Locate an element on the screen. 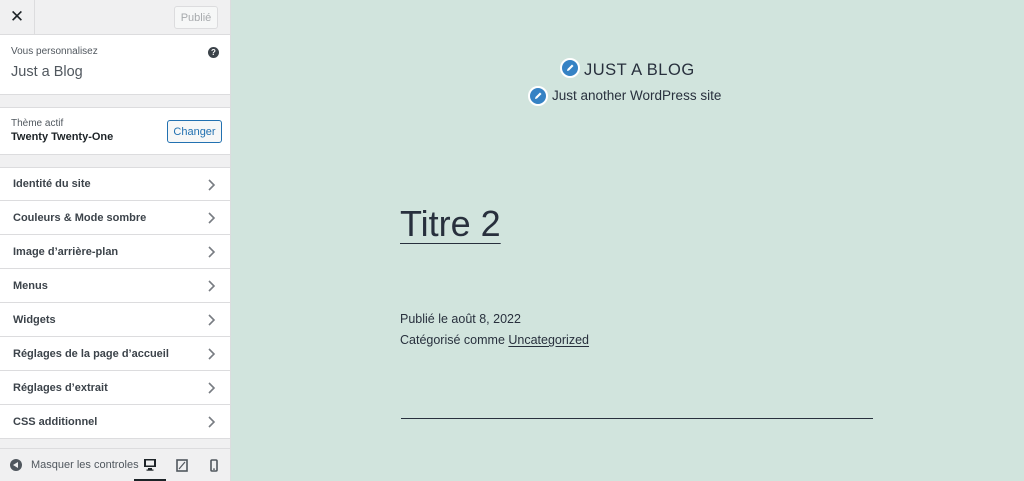 Image resolution: width=1024 pixels, height=481 pixels. site-tagline: Just another WordPress site is located at coordinates (637, 95).